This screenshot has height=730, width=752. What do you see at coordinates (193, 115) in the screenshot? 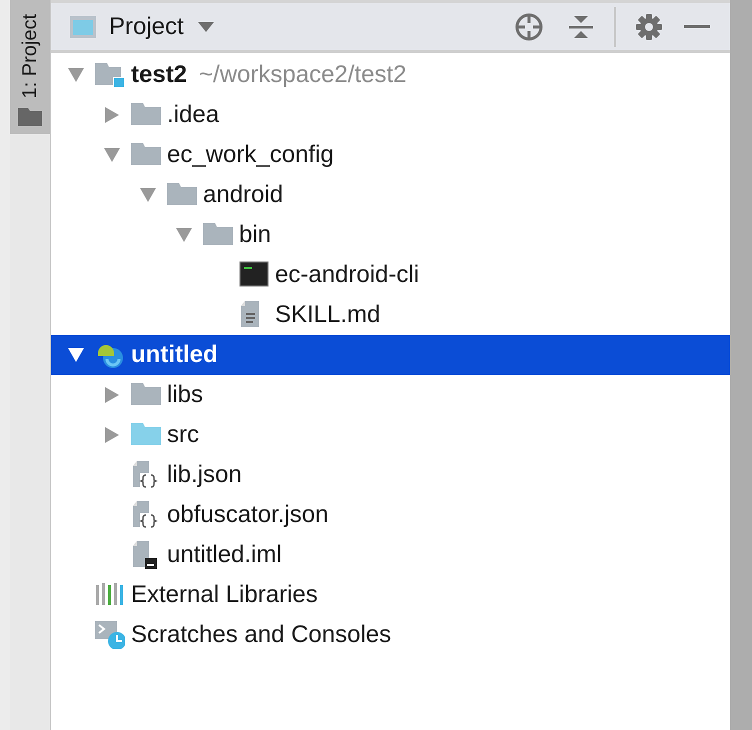
I see `tree-label: .idea` at bounding box center [193, 115].